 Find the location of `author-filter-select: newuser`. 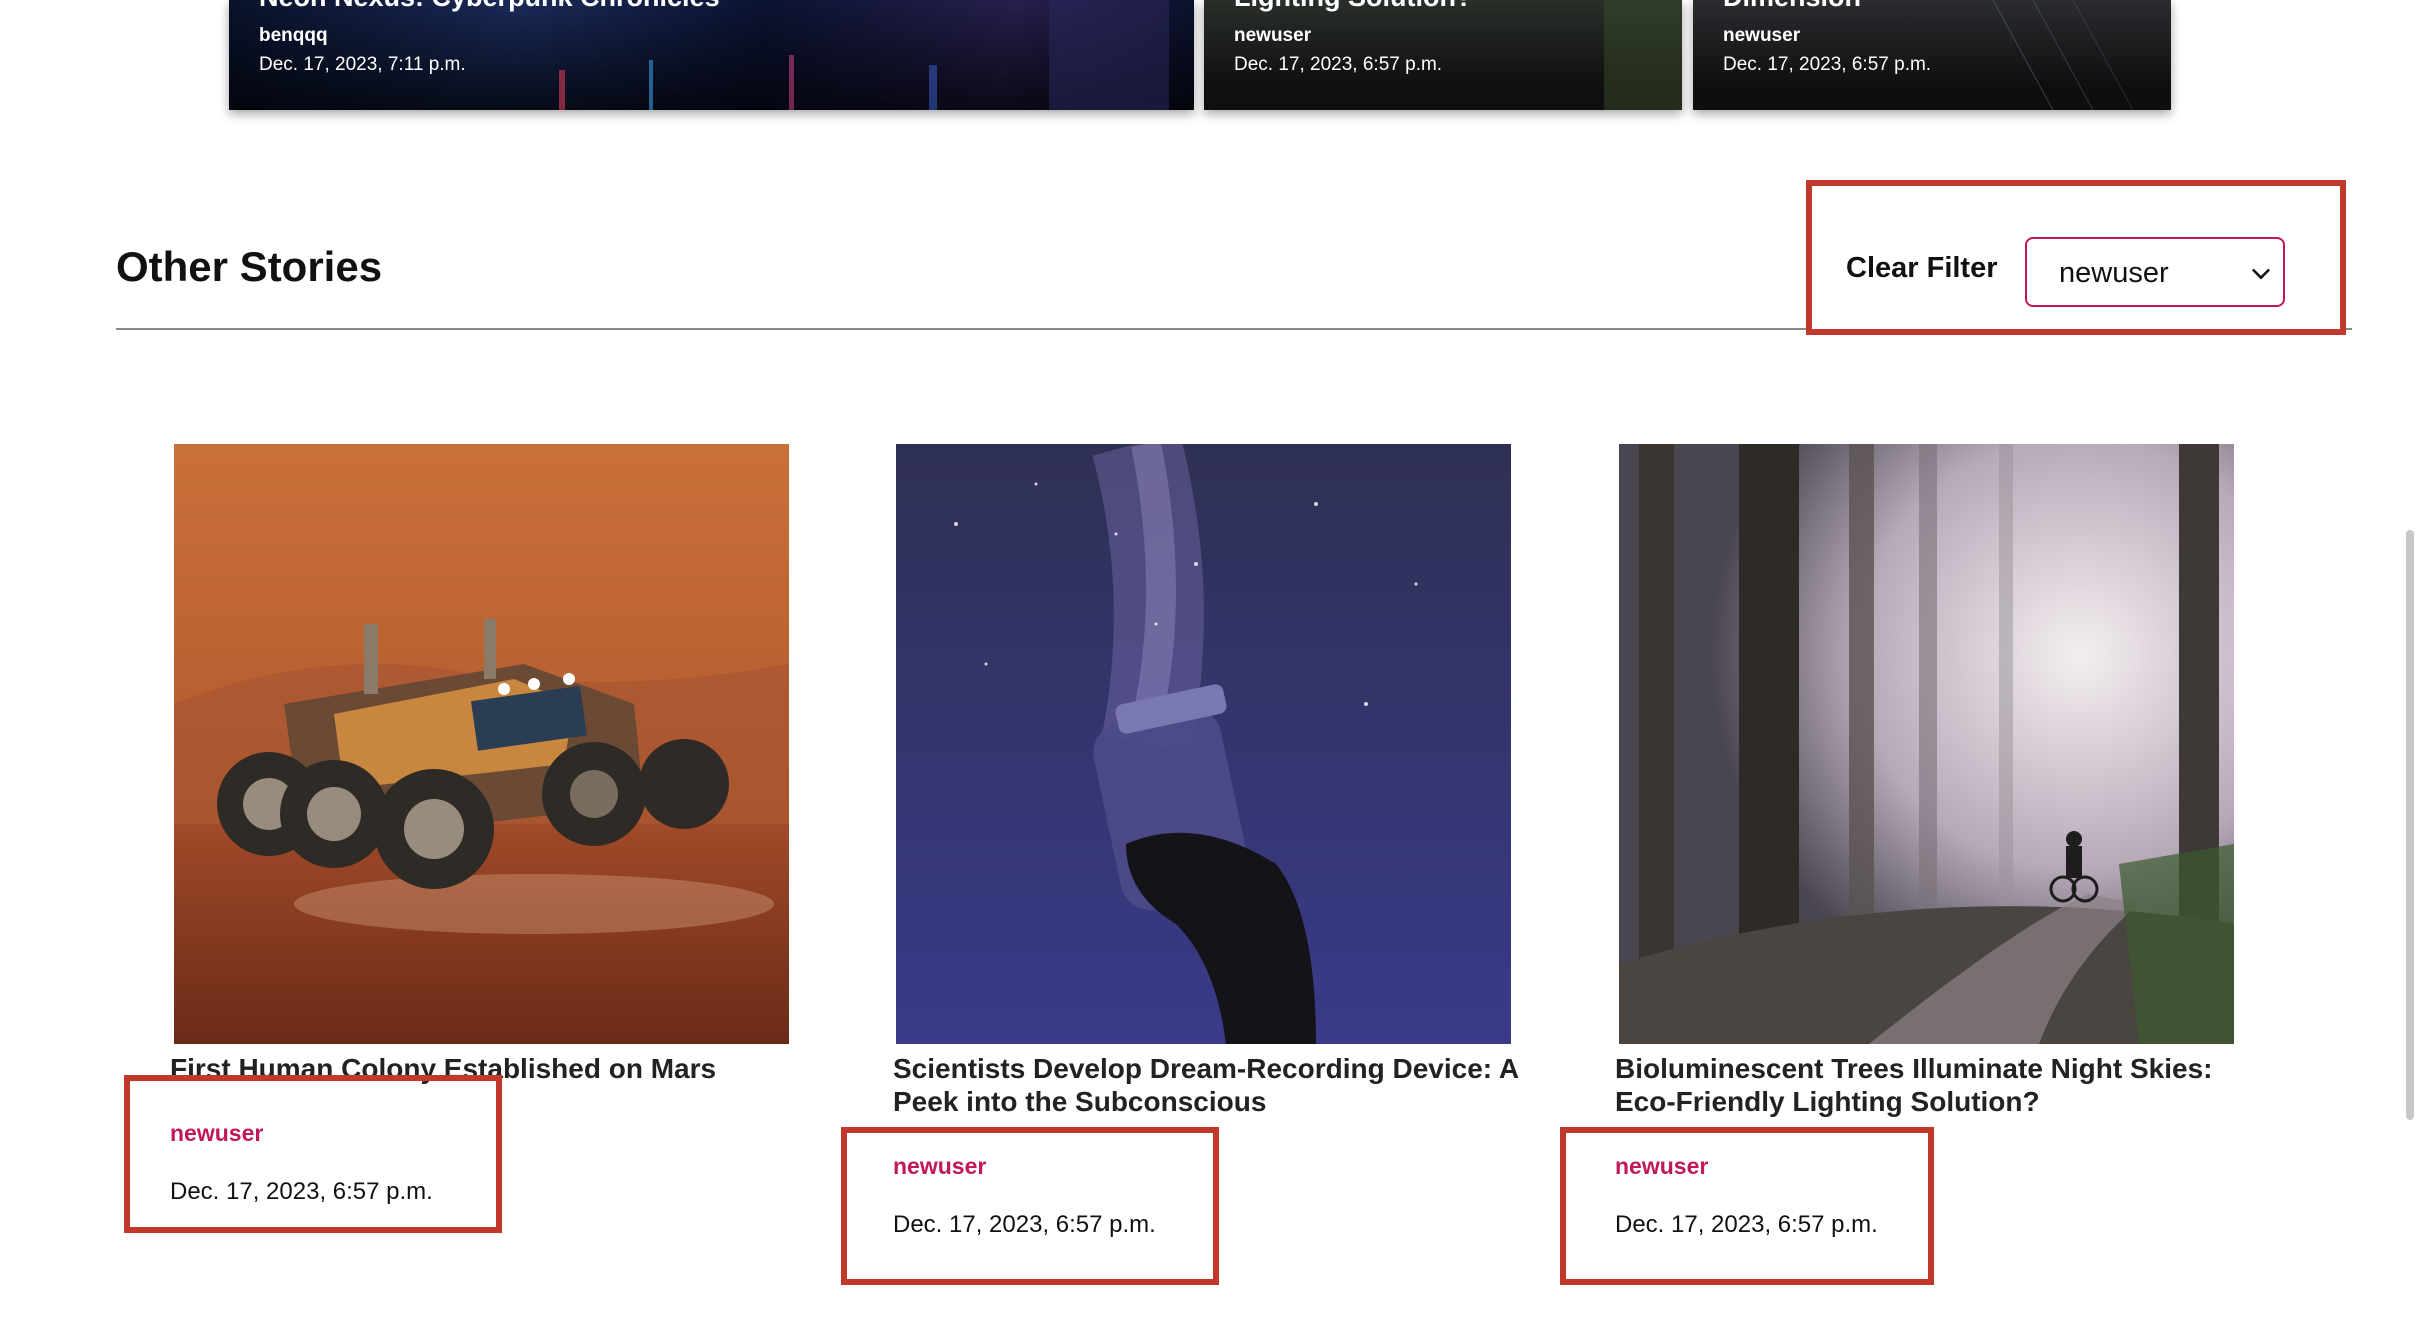

author-filter-select: newuser is located at coordinates (2155, 272).